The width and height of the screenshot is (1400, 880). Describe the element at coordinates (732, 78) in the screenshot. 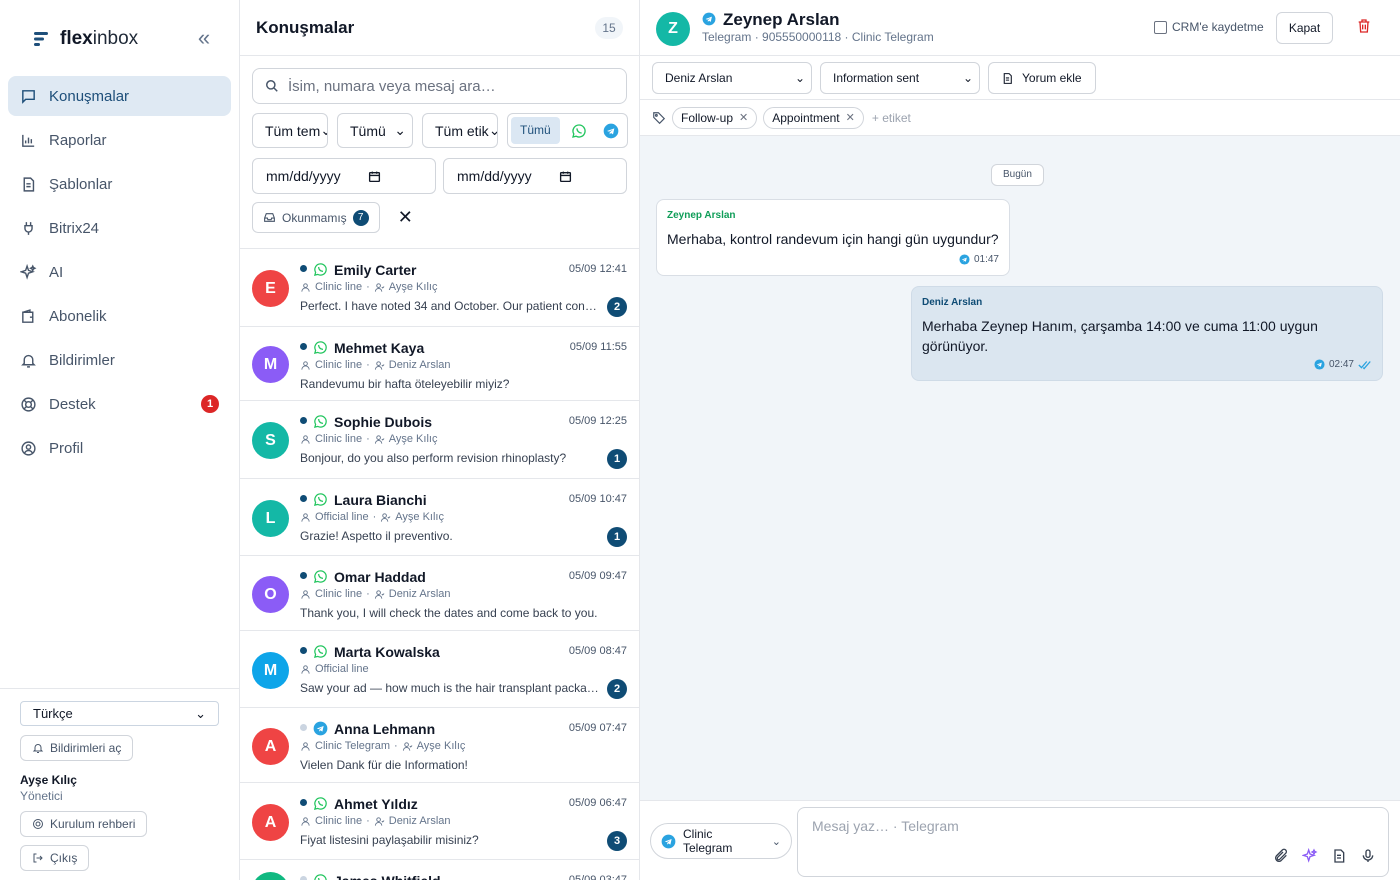

I see `assignee-select: Deniz Arslan ⌄` at that location.